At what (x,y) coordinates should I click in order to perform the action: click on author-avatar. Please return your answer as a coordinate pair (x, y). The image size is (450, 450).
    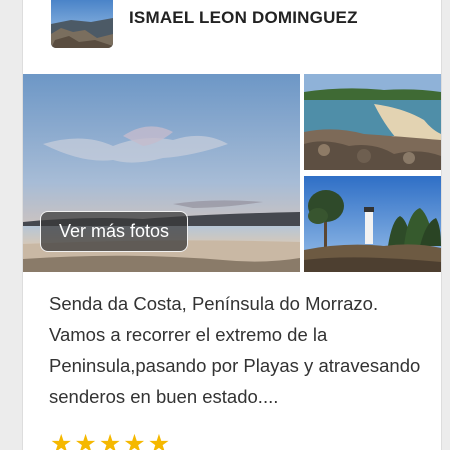
    Looking at the image, I should click on (82, 24).